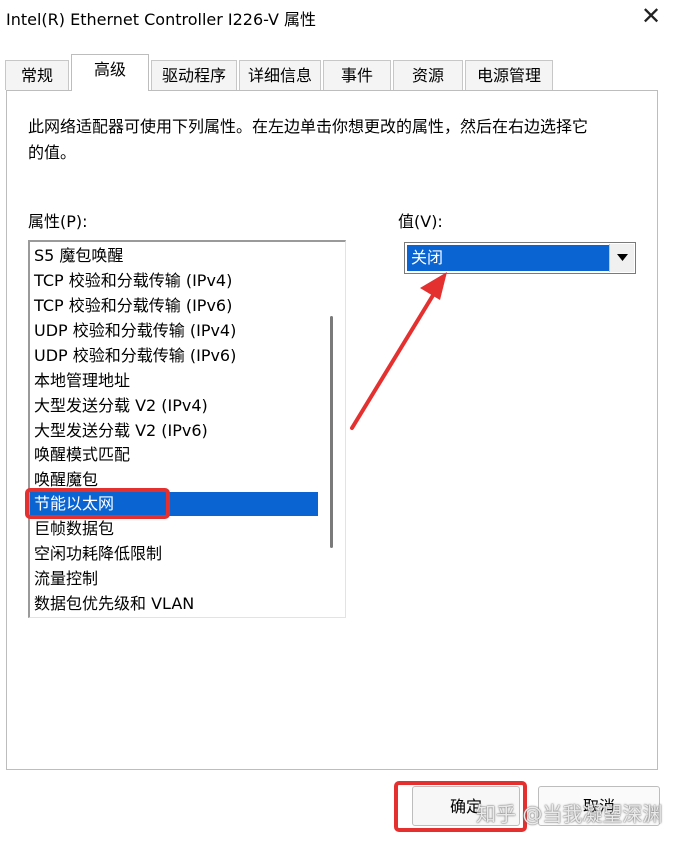  I want to click on value-dropdown-selected: 关闭, so click(509, 258).